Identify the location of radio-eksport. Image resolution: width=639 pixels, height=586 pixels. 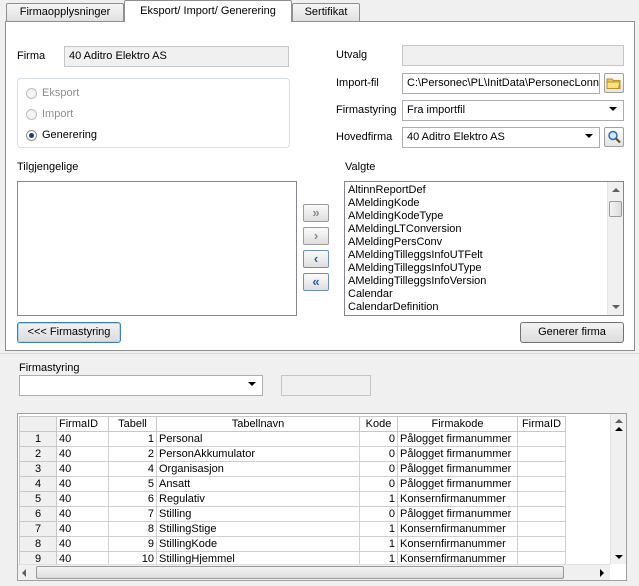
(31, 93).